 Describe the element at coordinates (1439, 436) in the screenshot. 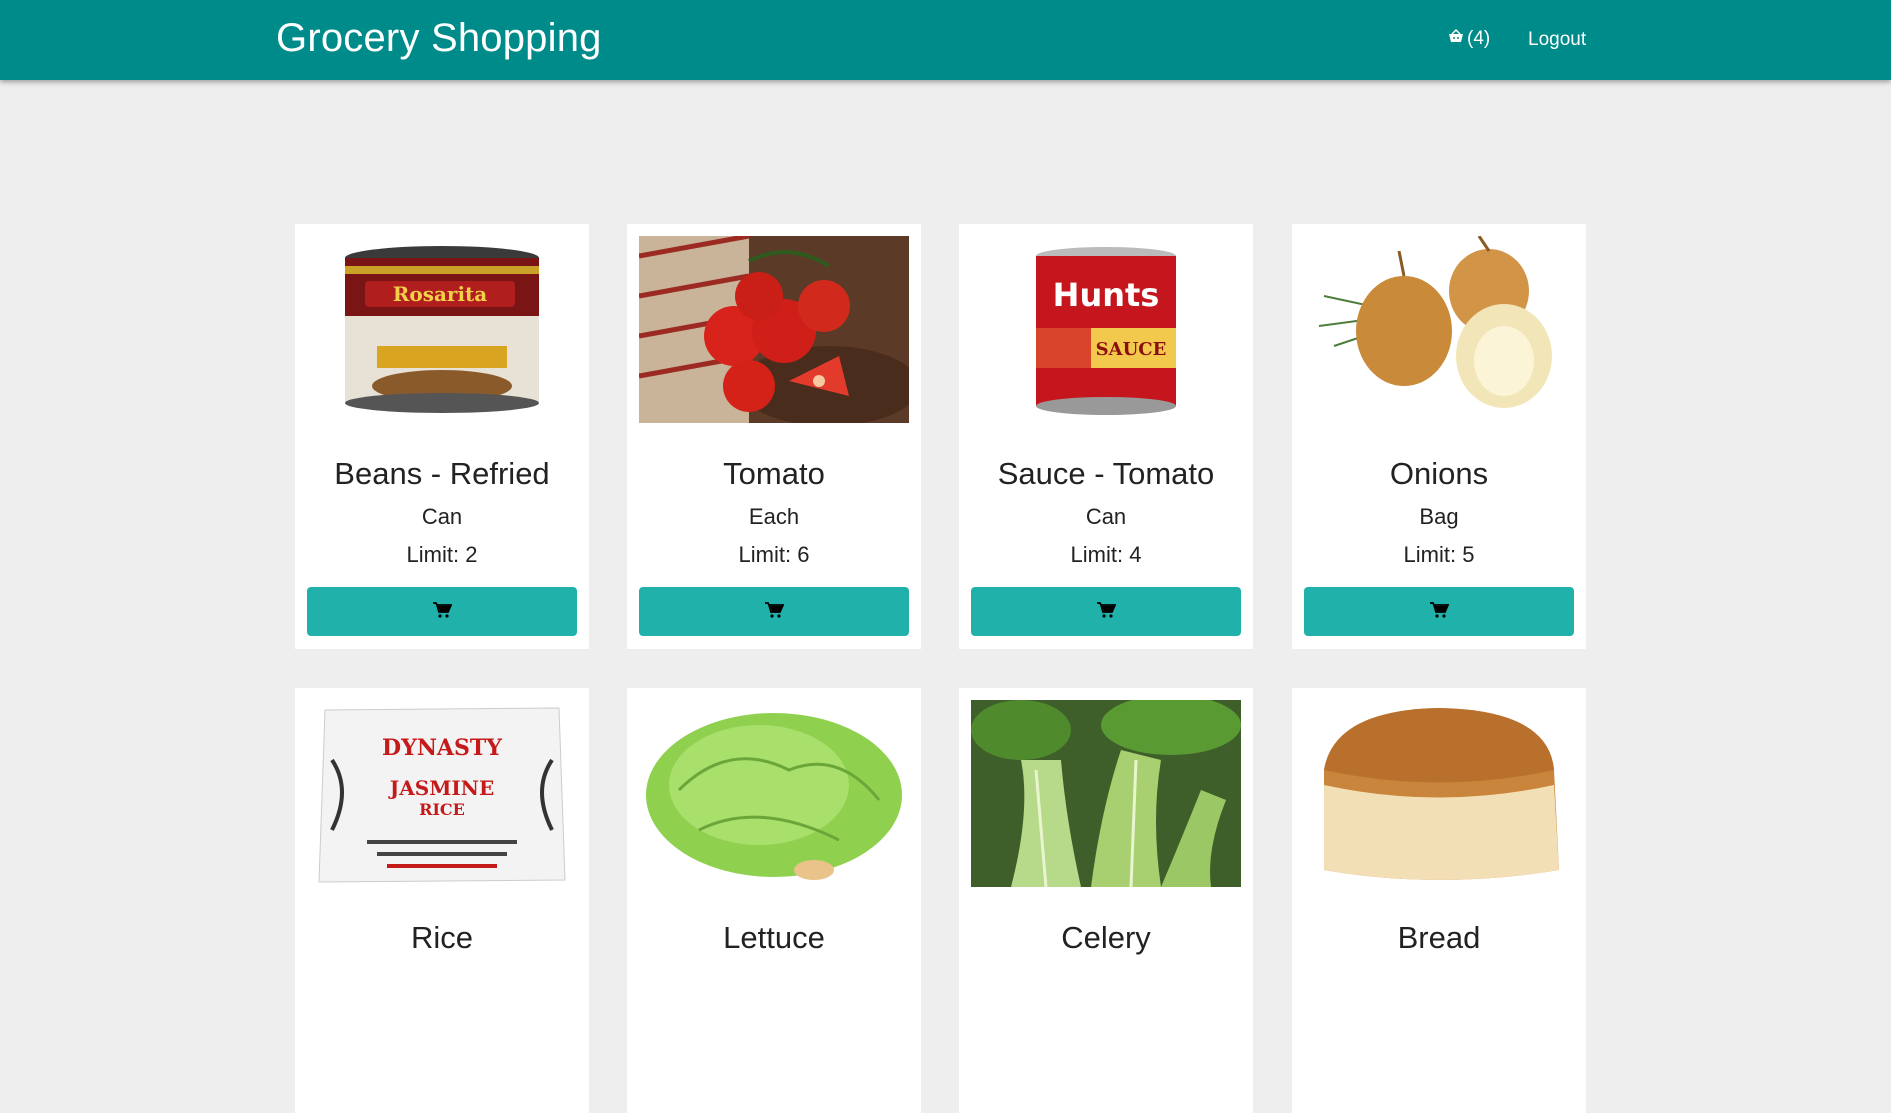

I see `product-card: Onions Bag Limit: 5` at that location.